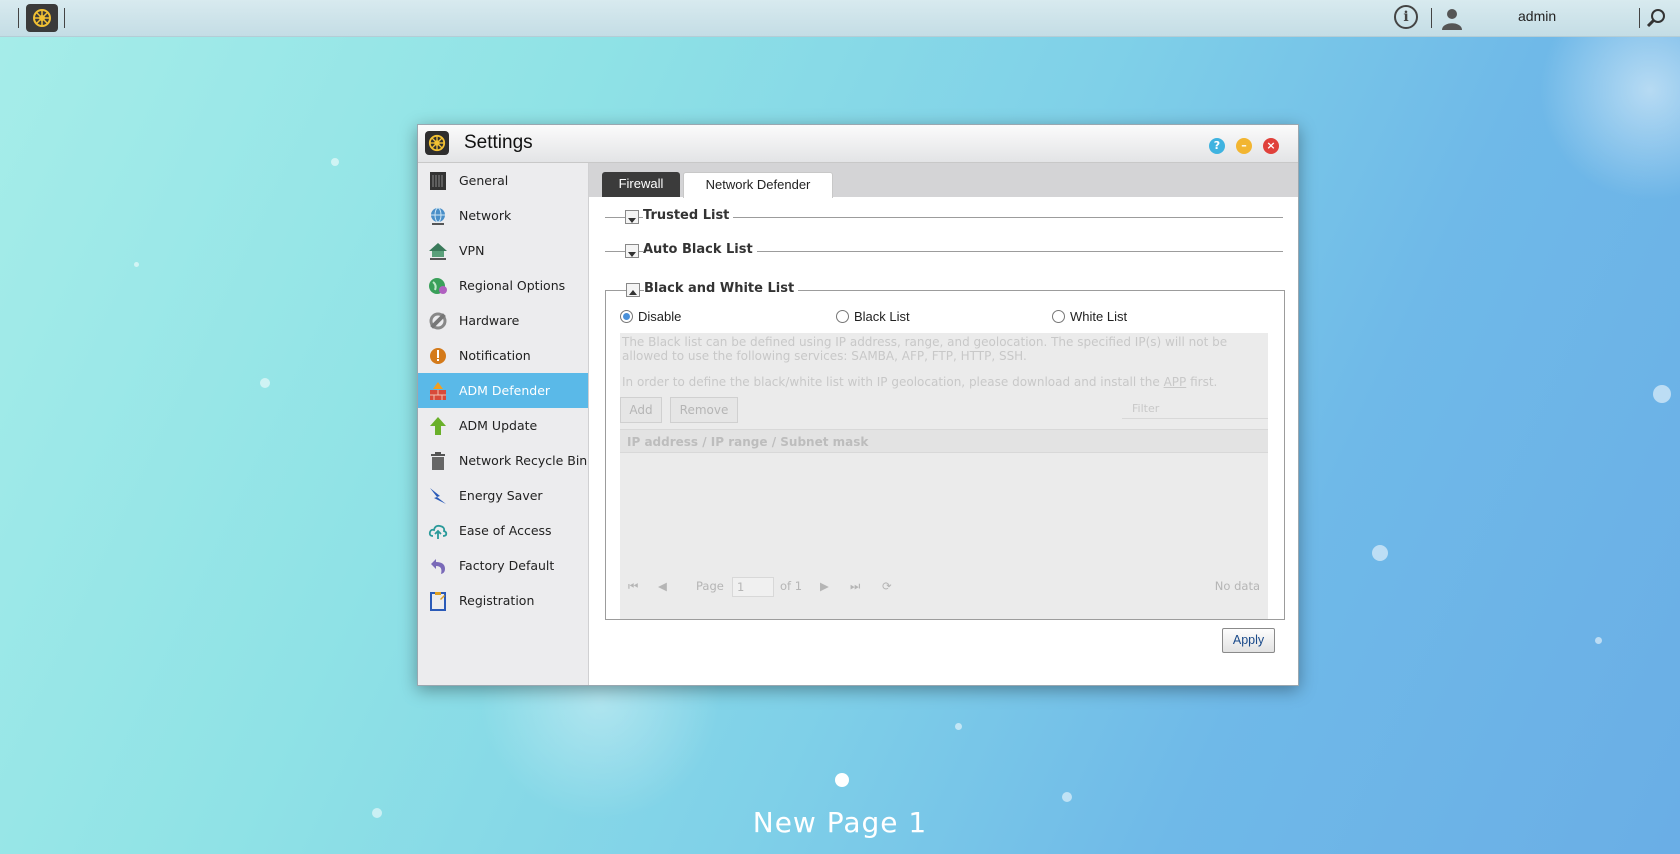 Image resolution: width=1680 pixels, height=854 pixels. Describe the element at coordinates (758, 185) in the screenshot. I see `tab-network-defender: Network Defender` at that location.